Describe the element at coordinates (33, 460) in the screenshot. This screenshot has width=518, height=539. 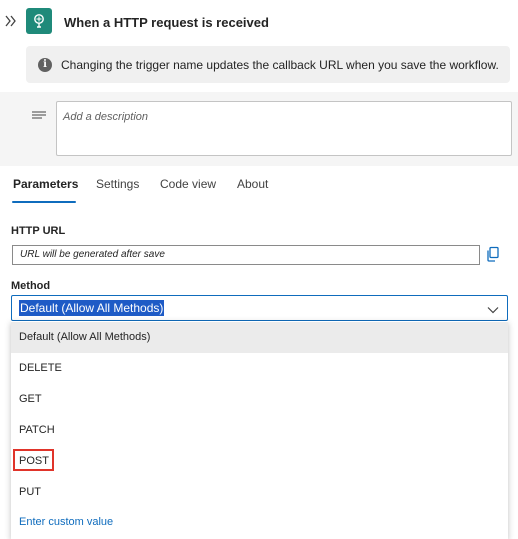
I see `post-highlight-box` at that location.